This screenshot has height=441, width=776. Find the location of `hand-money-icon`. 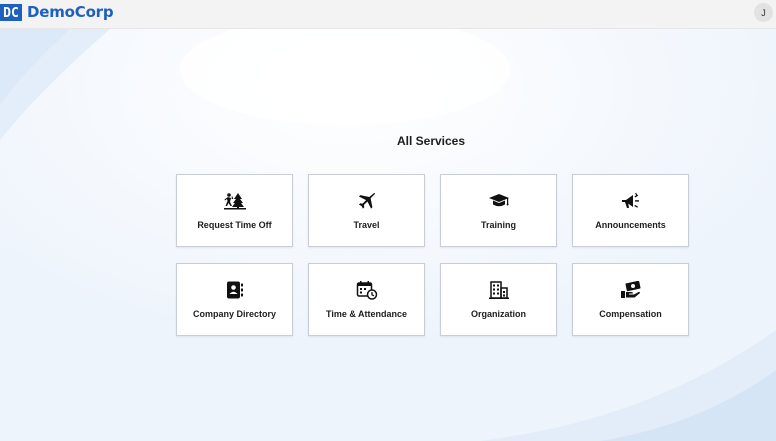

hand-money-icon is located at coordinates (631, 290).